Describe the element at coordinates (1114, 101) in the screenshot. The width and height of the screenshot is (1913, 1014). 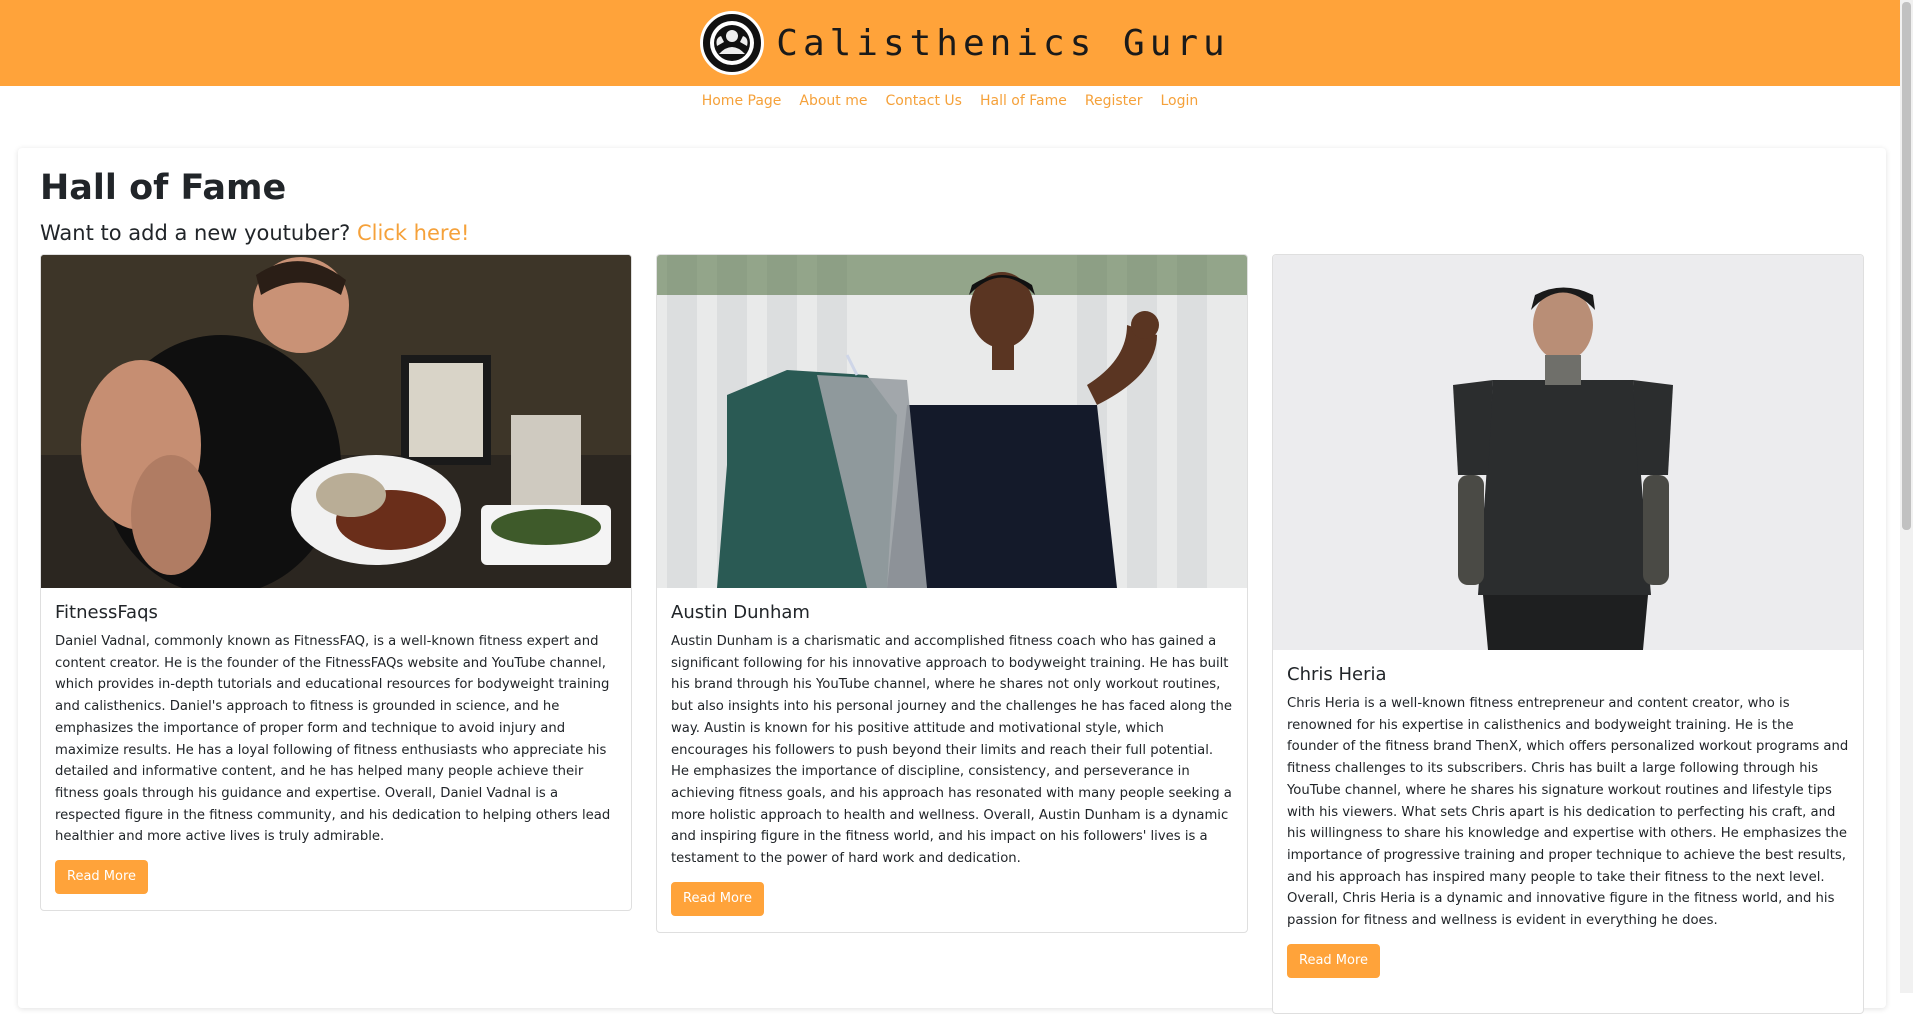
I see `nav-register: Register` at that location.